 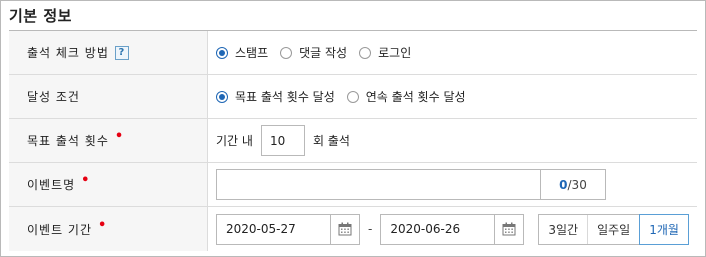 I want to click on method-label-text: 출석 체크 방법, so click(x=68, y=53).